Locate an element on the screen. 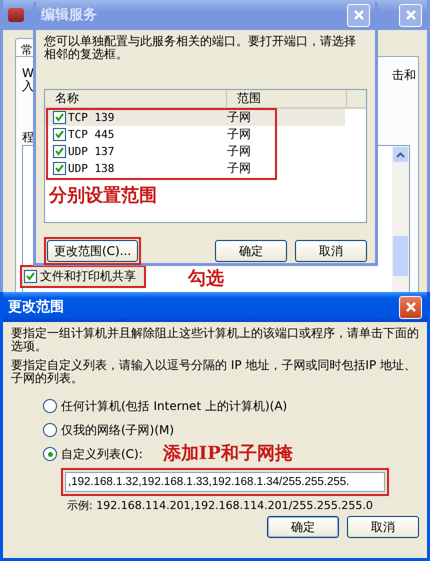  description-text: 要指定自定义列表，请输入以逗号分隔的 IP 地址，子网或同时包括IP 地址、子网的列表。 is located at coordinates (214, 372).